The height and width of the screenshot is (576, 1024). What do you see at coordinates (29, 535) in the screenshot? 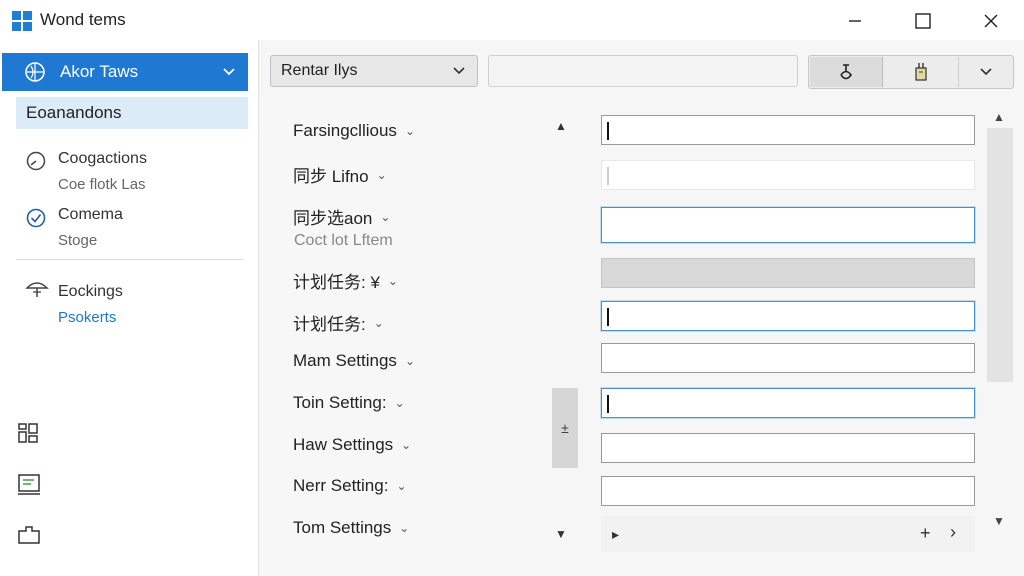
I see `folder-icon` at bounding box center [29, 535].